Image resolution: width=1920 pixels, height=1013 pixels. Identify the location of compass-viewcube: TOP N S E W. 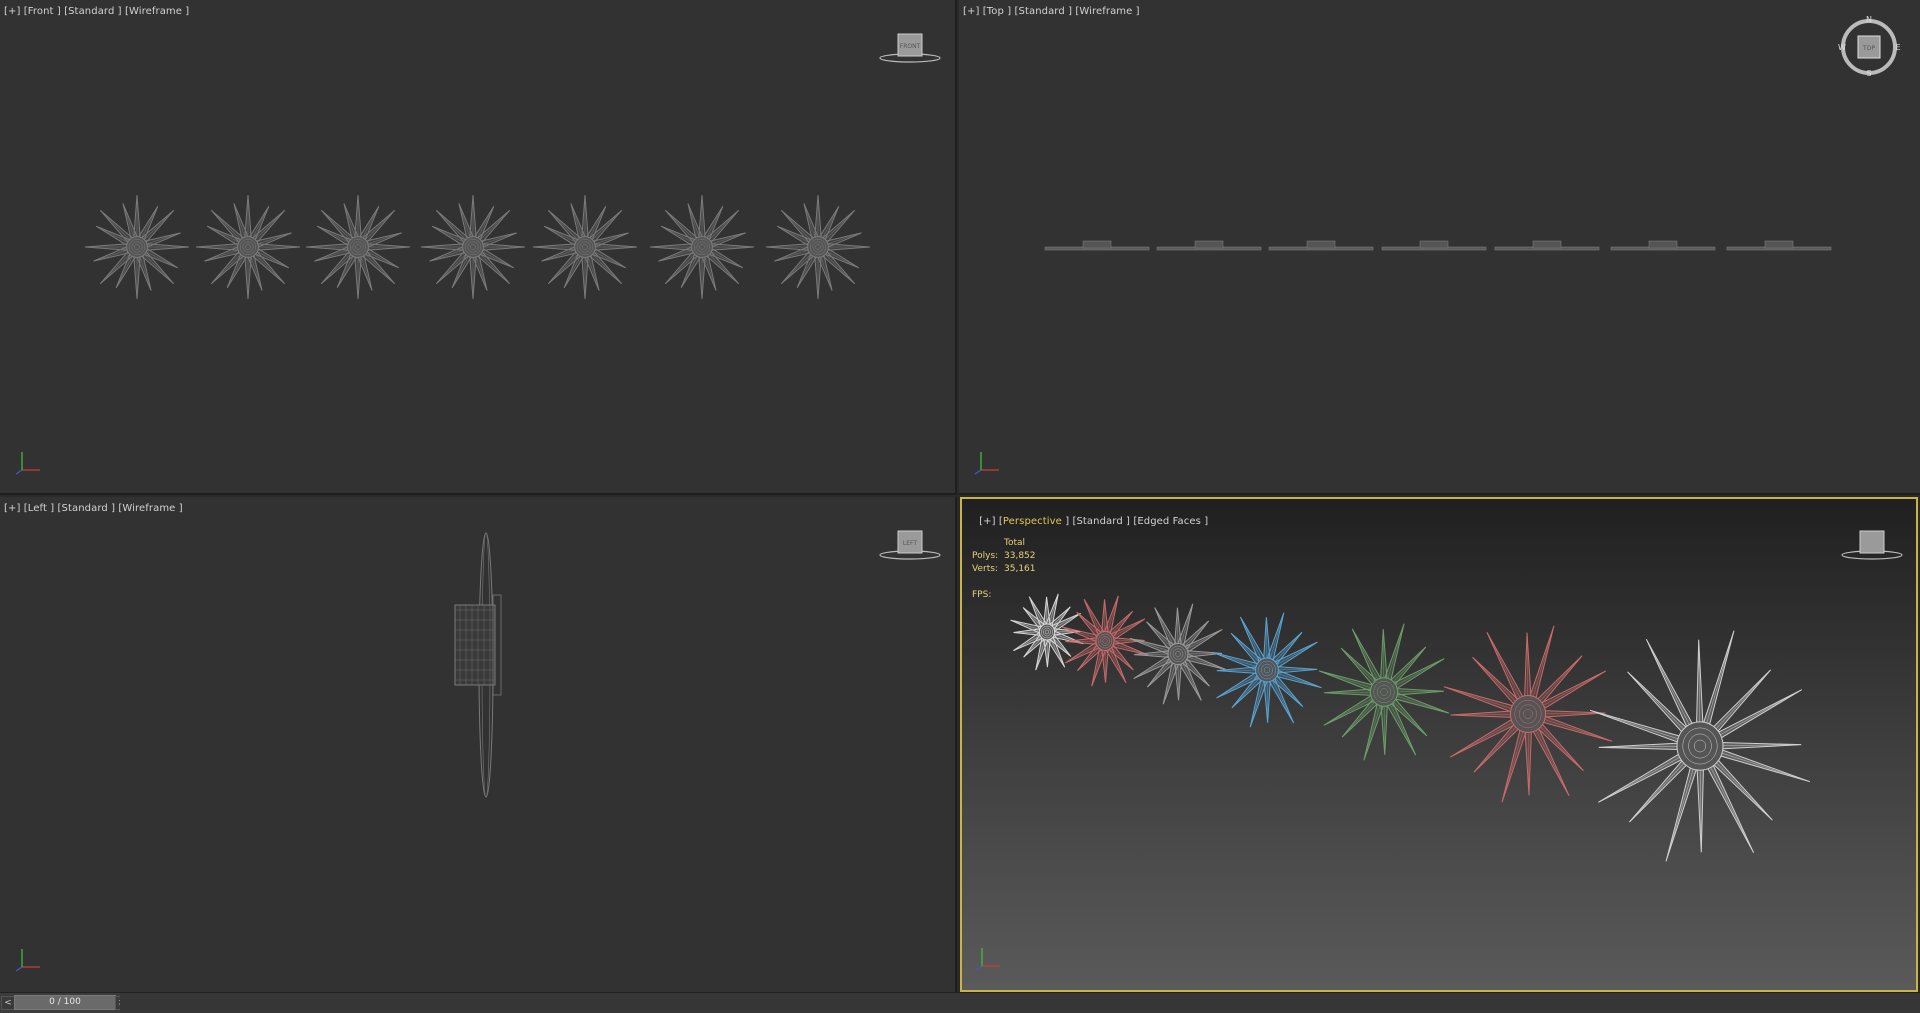
(1869, 46).